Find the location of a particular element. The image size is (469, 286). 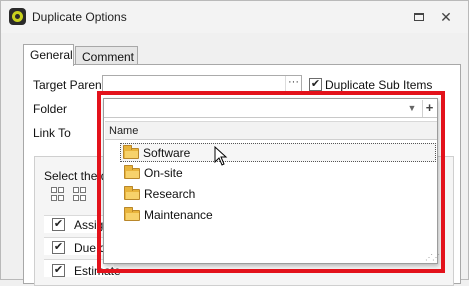

duplicate-sub-items-label: Duplicate Sub Items is located at coordinates (379, 85).